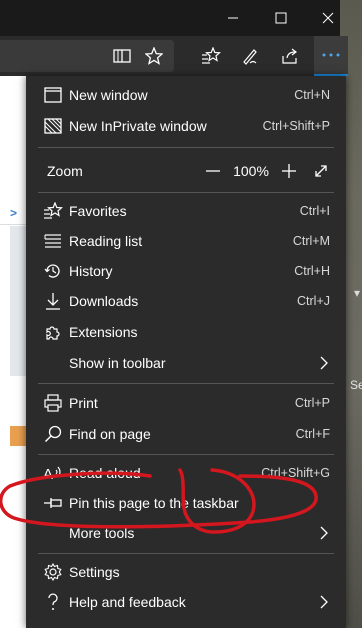 The width and height of the screenshot is (362, 628). What do you see at coordinates (186, 434) in the screenshot?
I see `menu-item-find-on-page: Find on page Ctrl+F` at bounding box center [186, 434].